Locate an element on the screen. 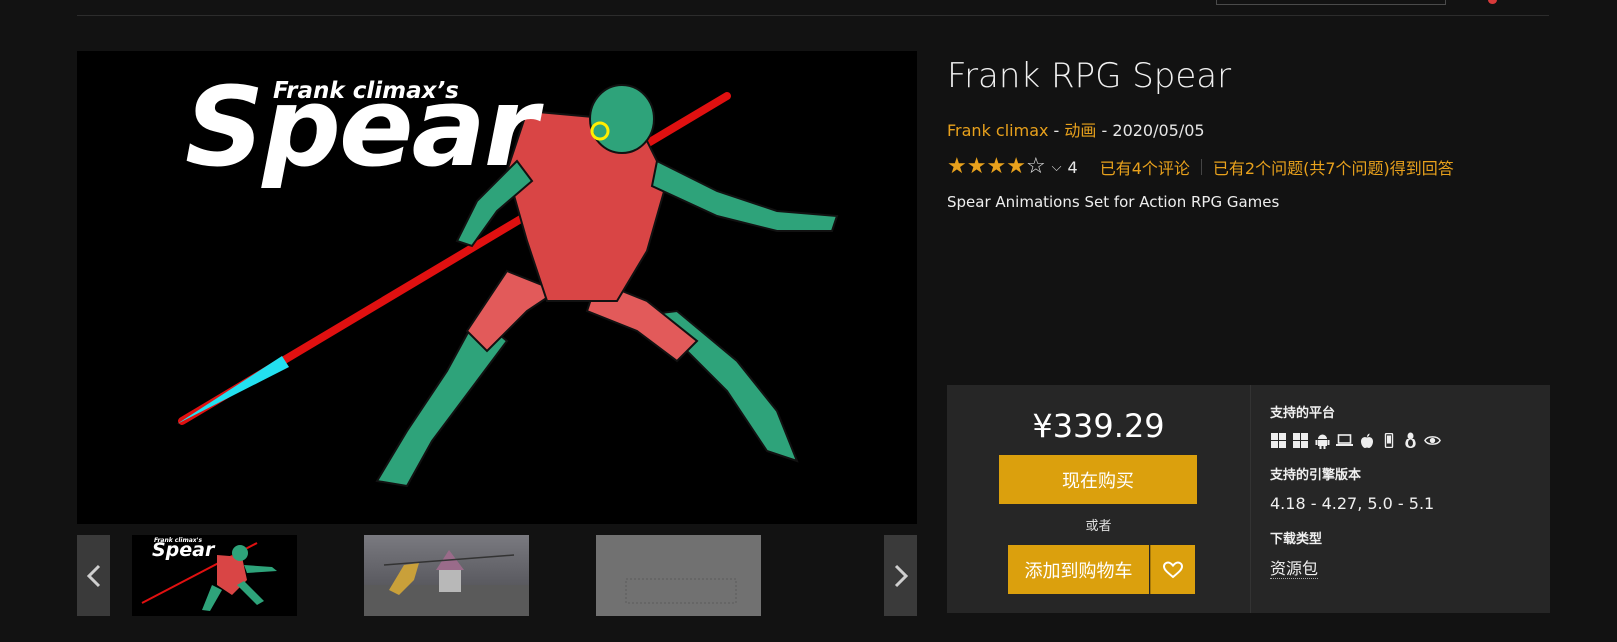 The height and width of the screenshot is (642, 1617). add-to-cart-button: 添加到购物车 is located at coordinates (1078, 569).